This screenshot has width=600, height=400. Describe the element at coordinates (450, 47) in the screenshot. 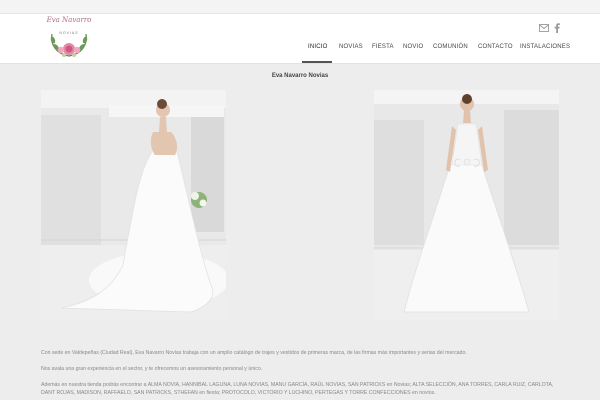

I see `nav-item-comunion: COMUNIÓN` at that location.